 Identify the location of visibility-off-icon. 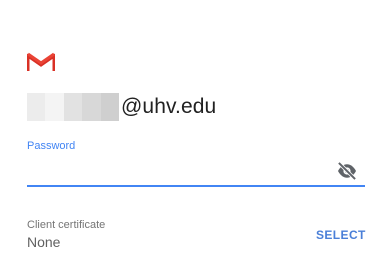
(347, 171).